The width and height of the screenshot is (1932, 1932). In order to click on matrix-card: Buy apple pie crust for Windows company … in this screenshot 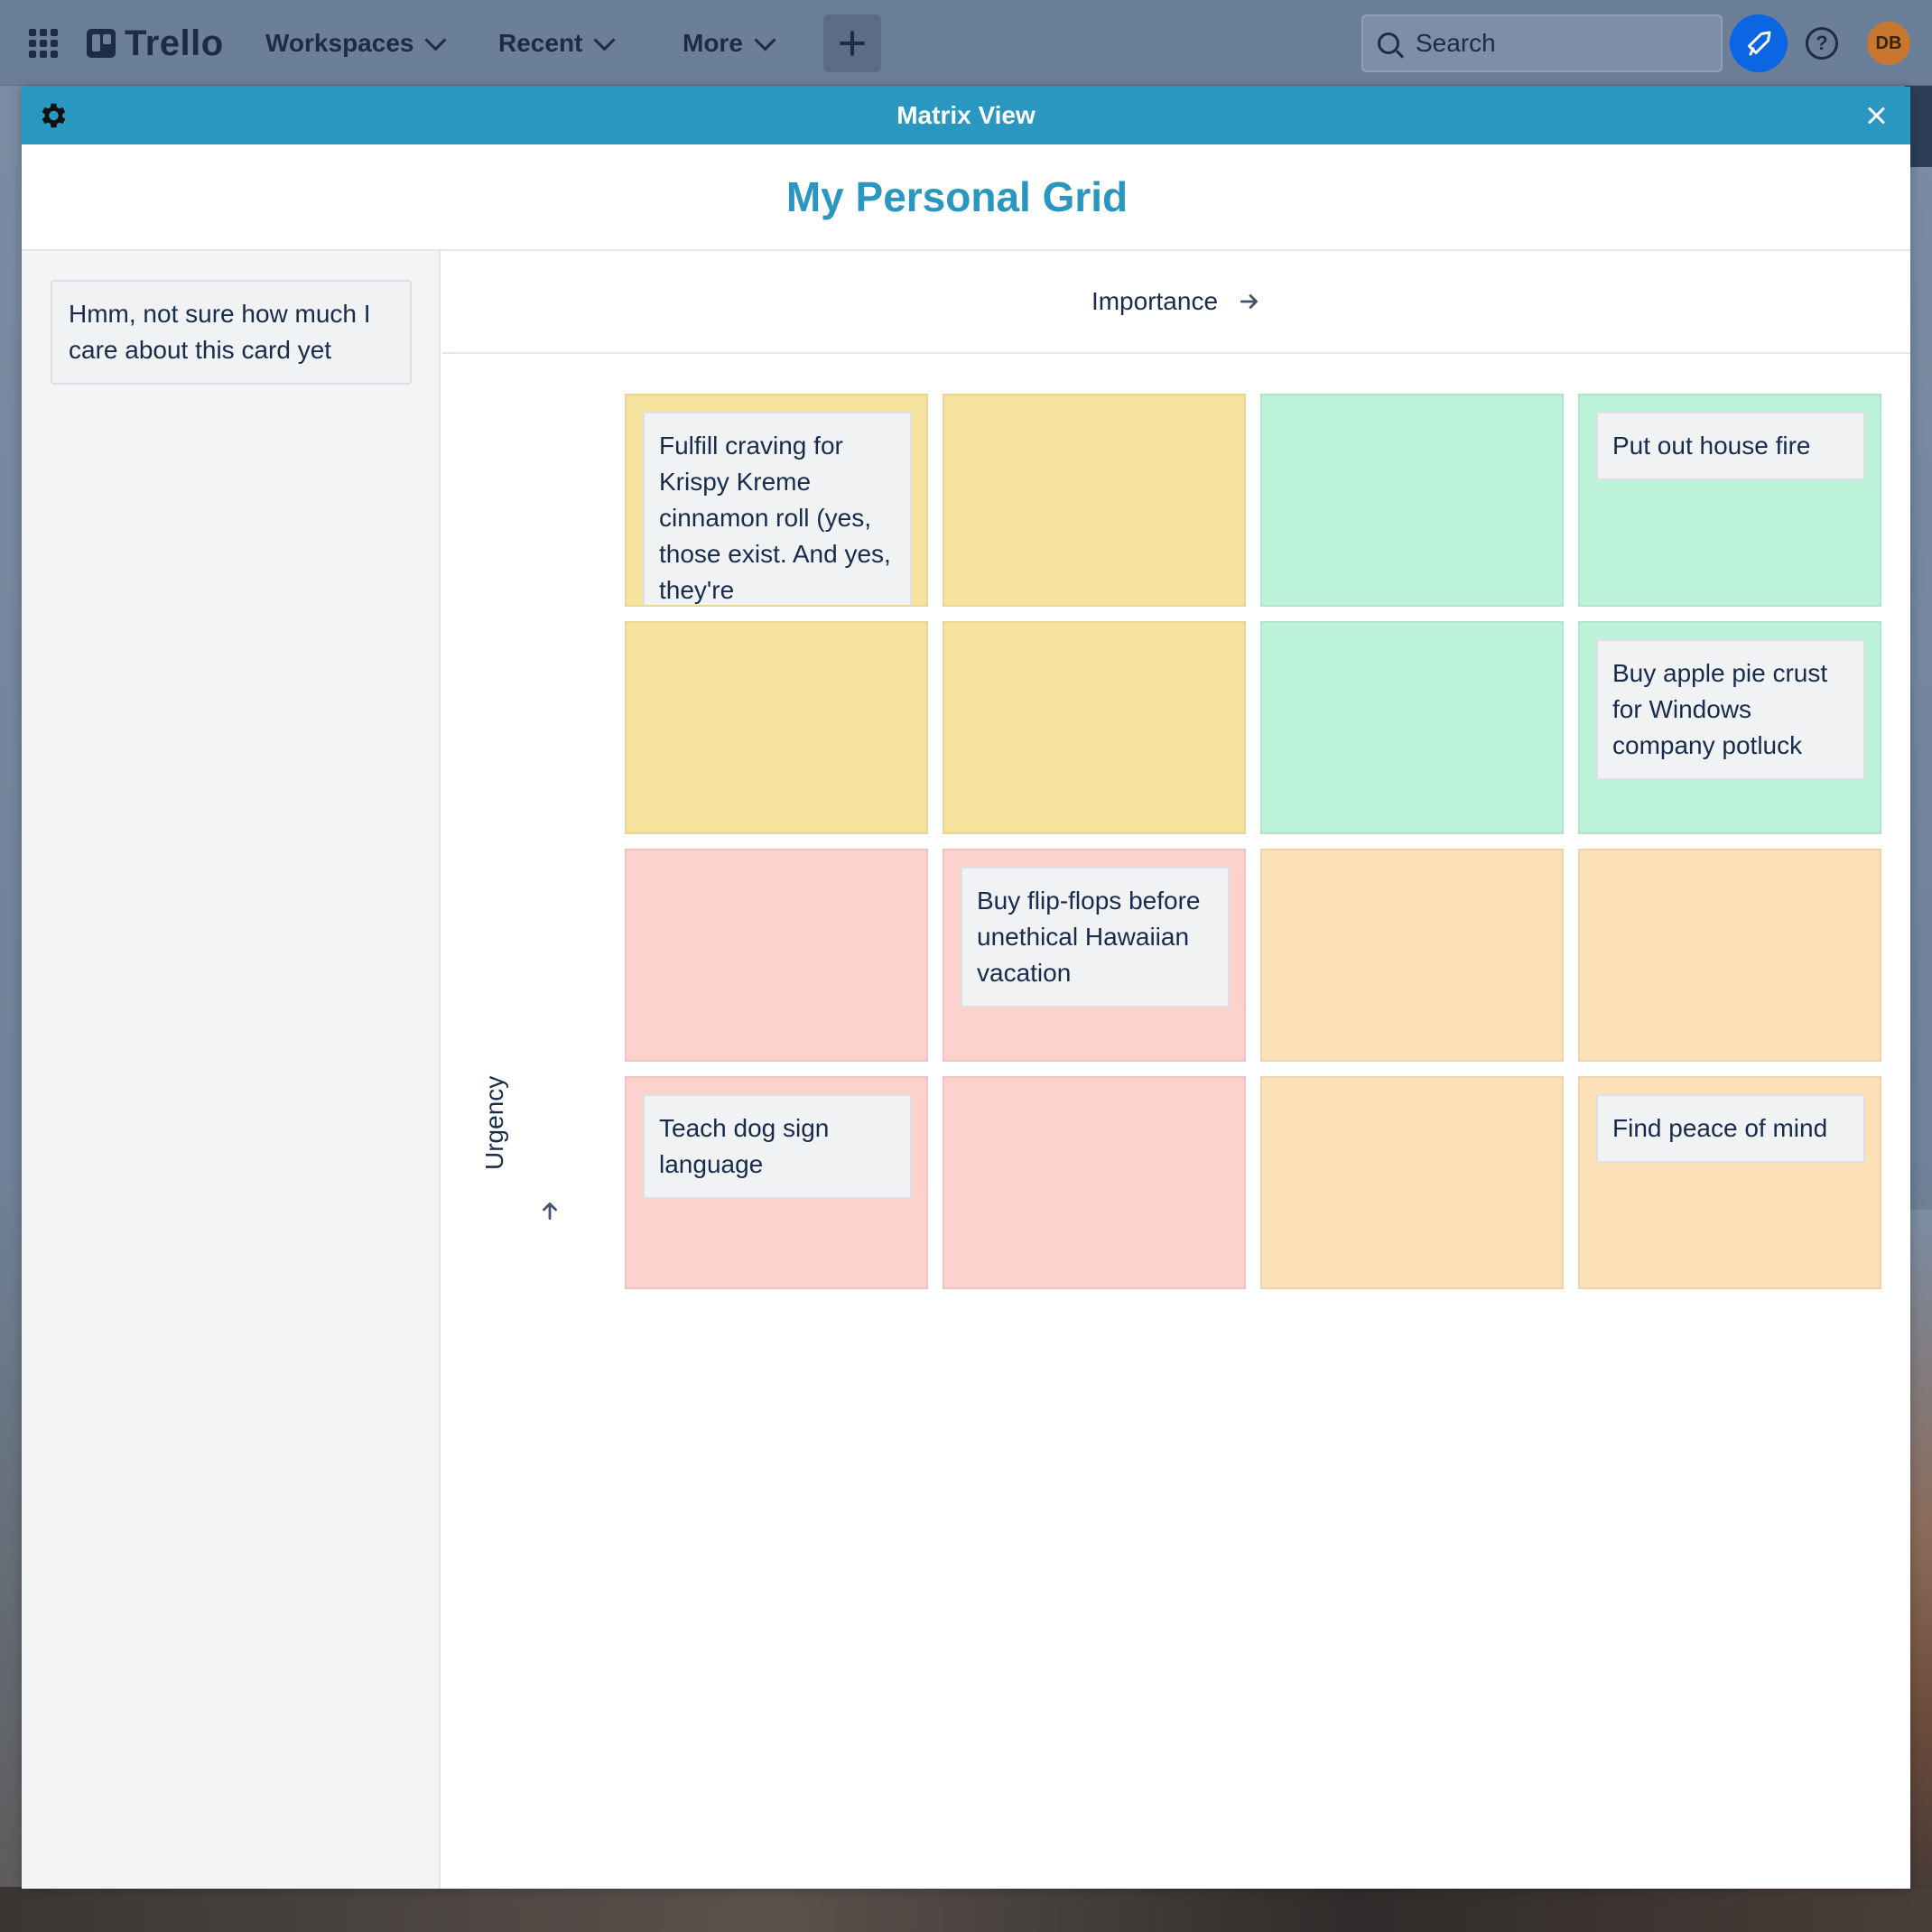, I will do `click(1730, 709)`.